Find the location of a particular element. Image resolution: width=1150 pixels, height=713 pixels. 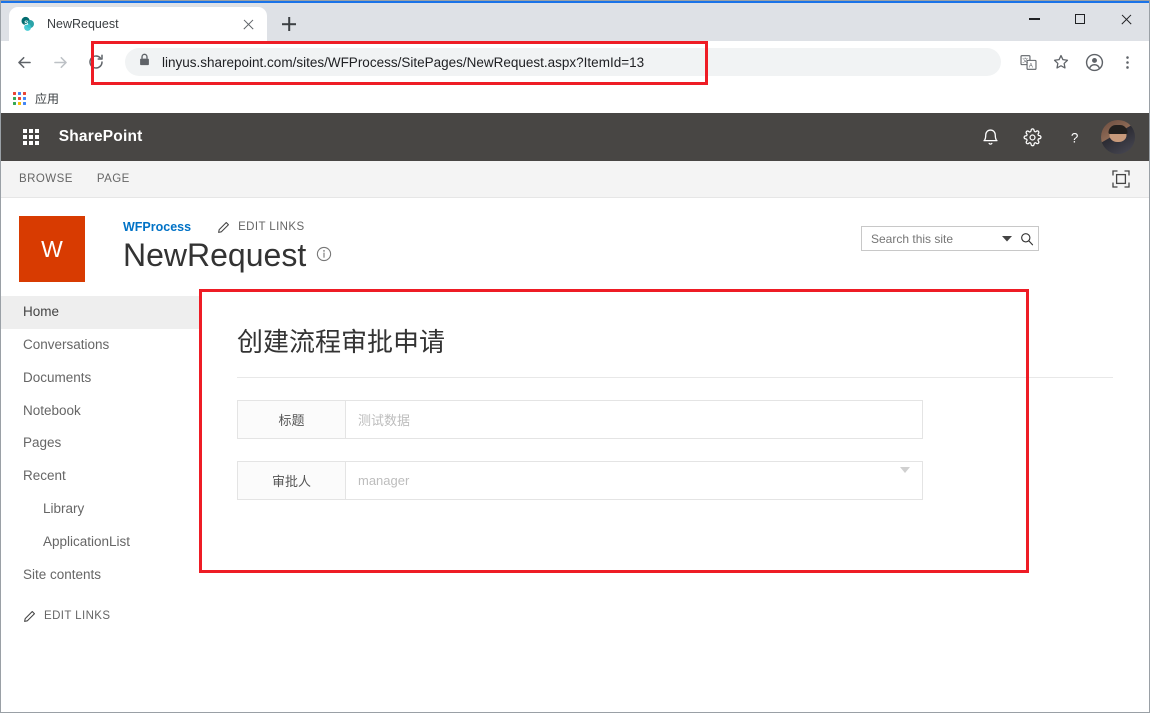

suite-bar-actions: ? is located at coordinates (1052, 137).